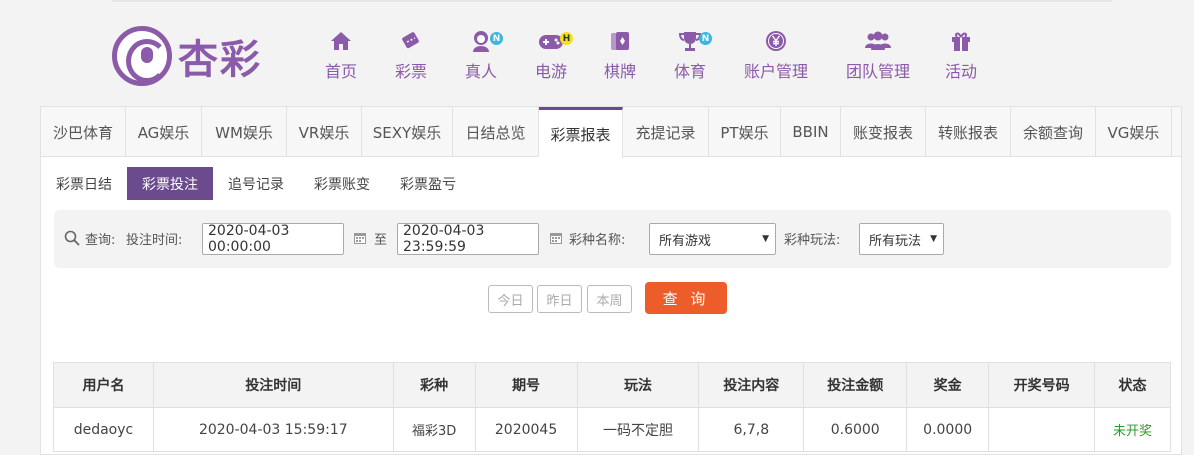 Image resolution: width=1194 pixels, height=455 pixels. I want to click on bet-content-cell: 6,7,8, so click(751, 429).